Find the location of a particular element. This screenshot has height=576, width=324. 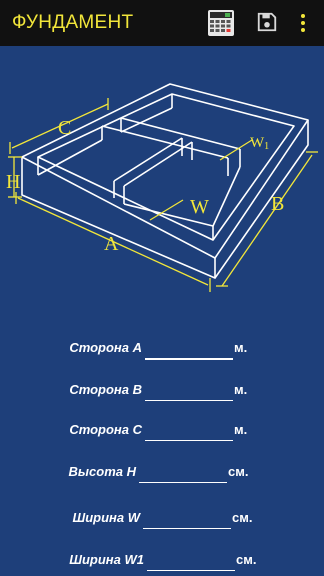

height-h-row: Высота H см. is located at coordinates (162, 474).